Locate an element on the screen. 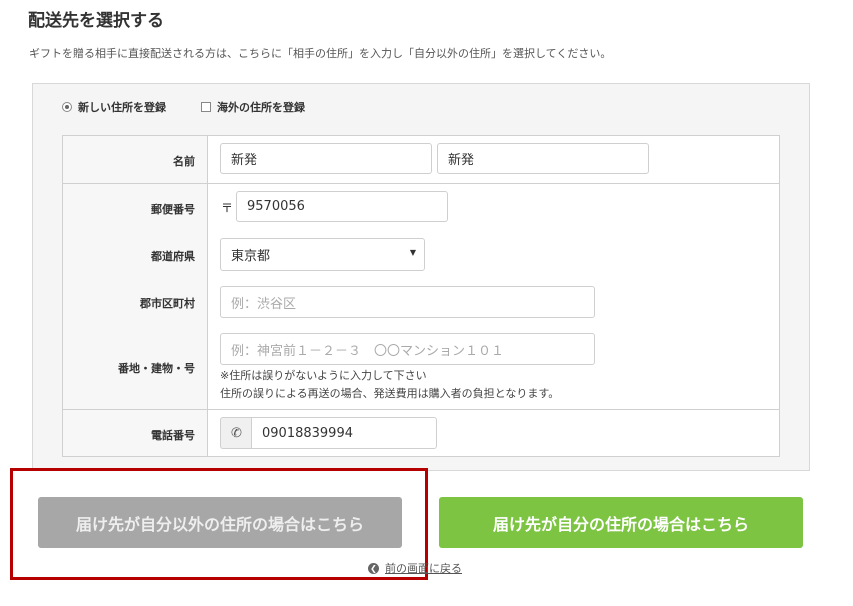 This screenshot has width=853, height=606. street-note-warning: ※住所は誤りがないように入力して下さい is located at coordinates (323, 375).